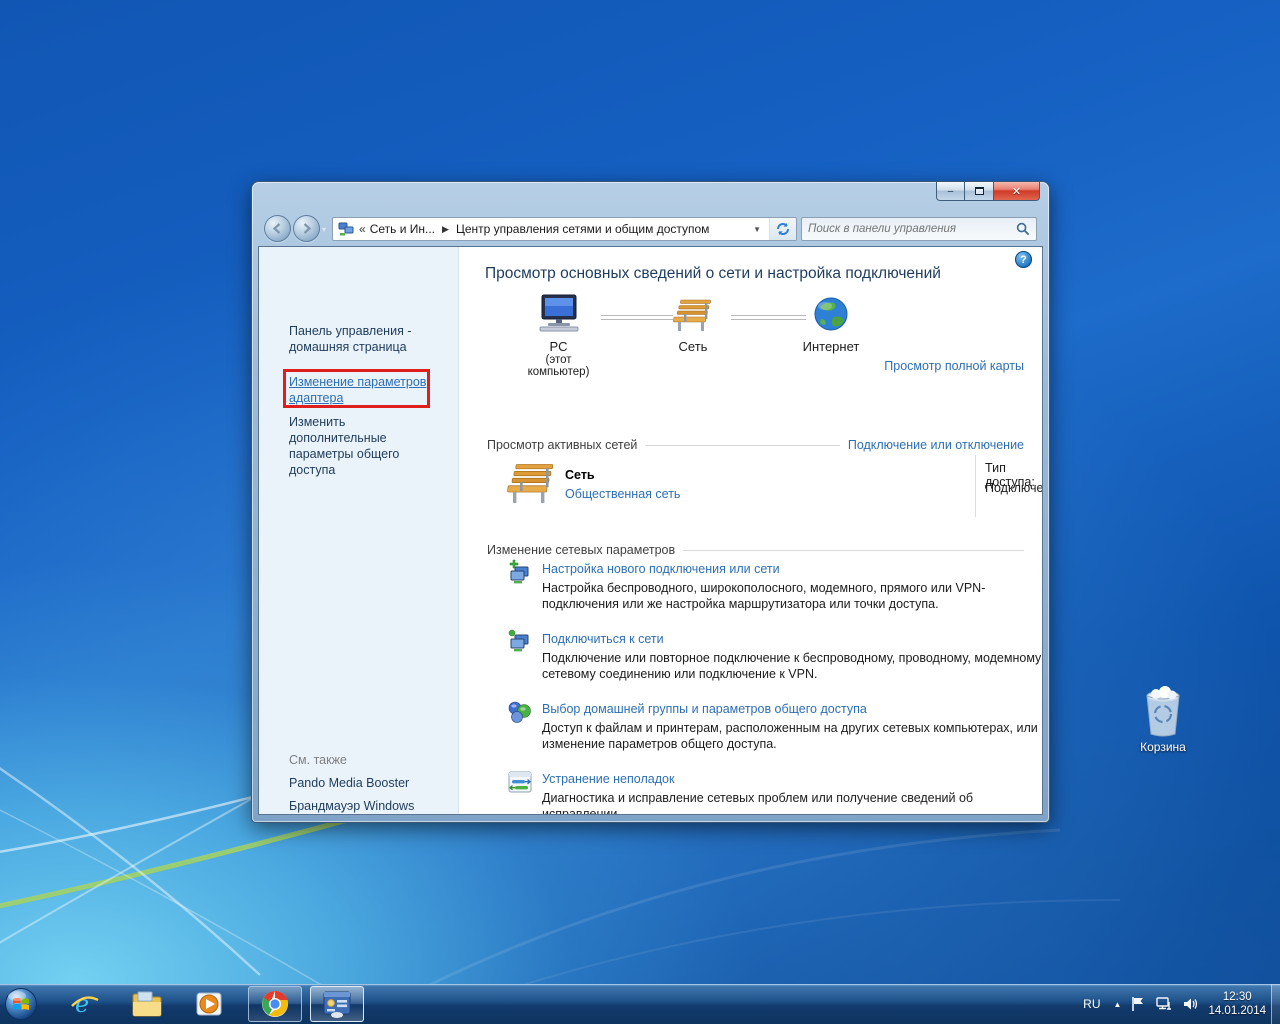  I want to click on tray-time: 12:30, so click(1237, 997).